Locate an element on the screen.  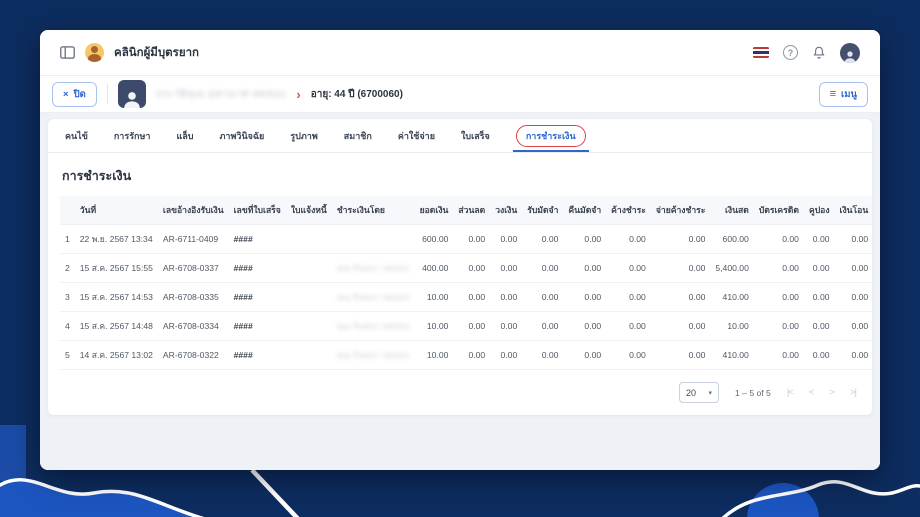
tab-9: การชำระเงิน is located at coordinates (551, 135).